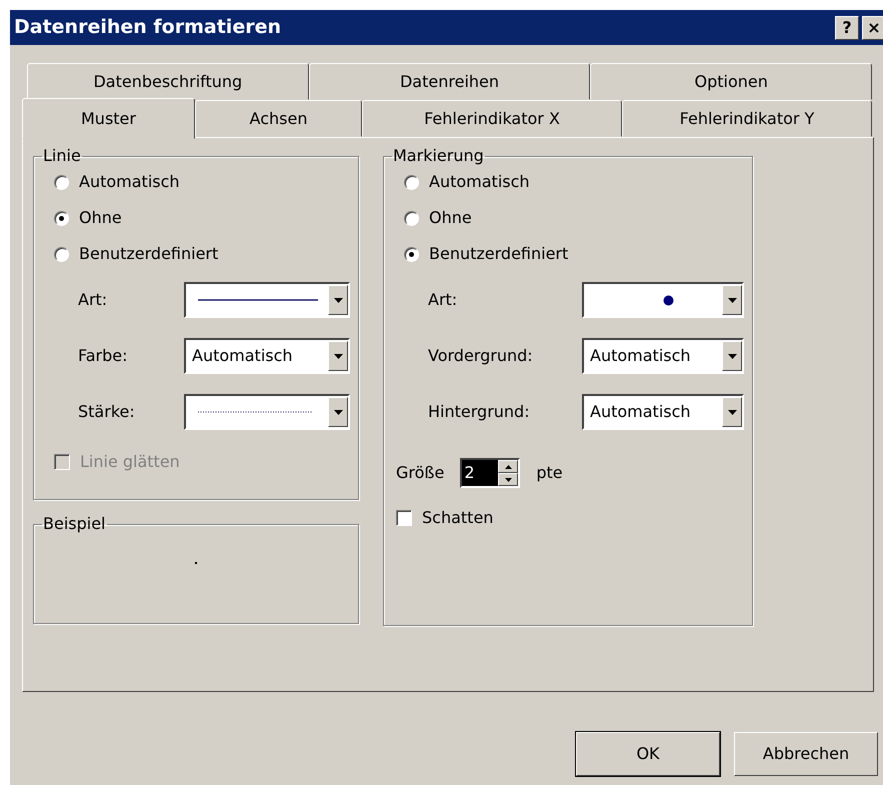  I want to click on tab: Optionen, so click(731, 81).